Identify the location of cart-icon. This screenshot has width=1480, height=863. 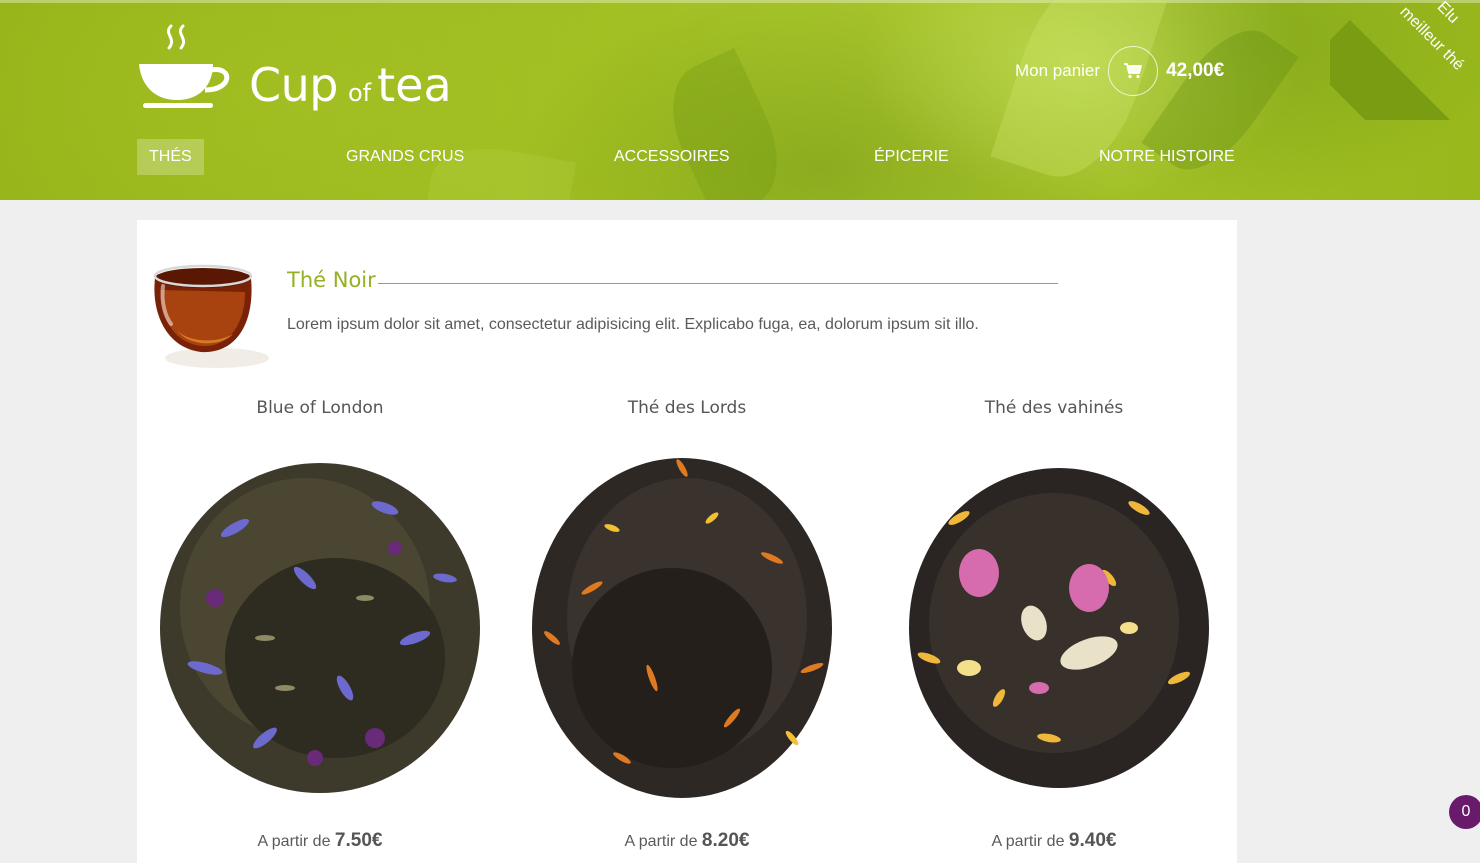
(1133, 71).